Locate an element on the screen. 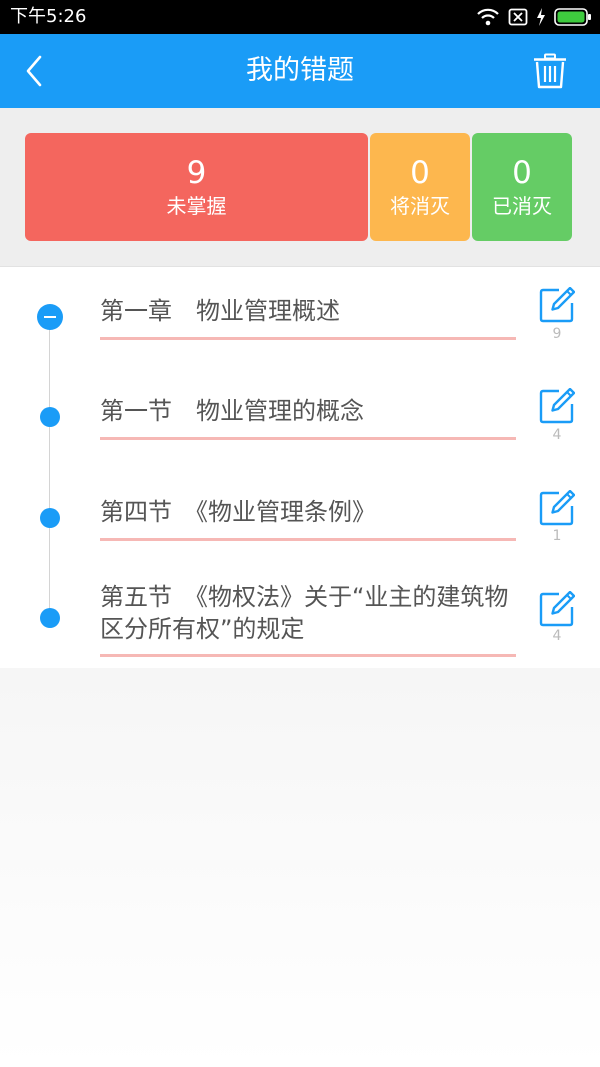 The image size is (600, 1067). page-title: 我的错题 is located at coordinates (300, 70).